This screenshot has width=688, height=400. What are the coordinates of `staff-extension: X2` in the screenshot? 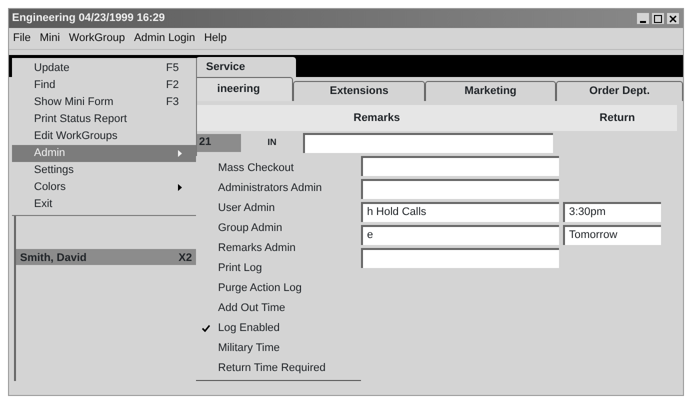 It's located at (185, 257).